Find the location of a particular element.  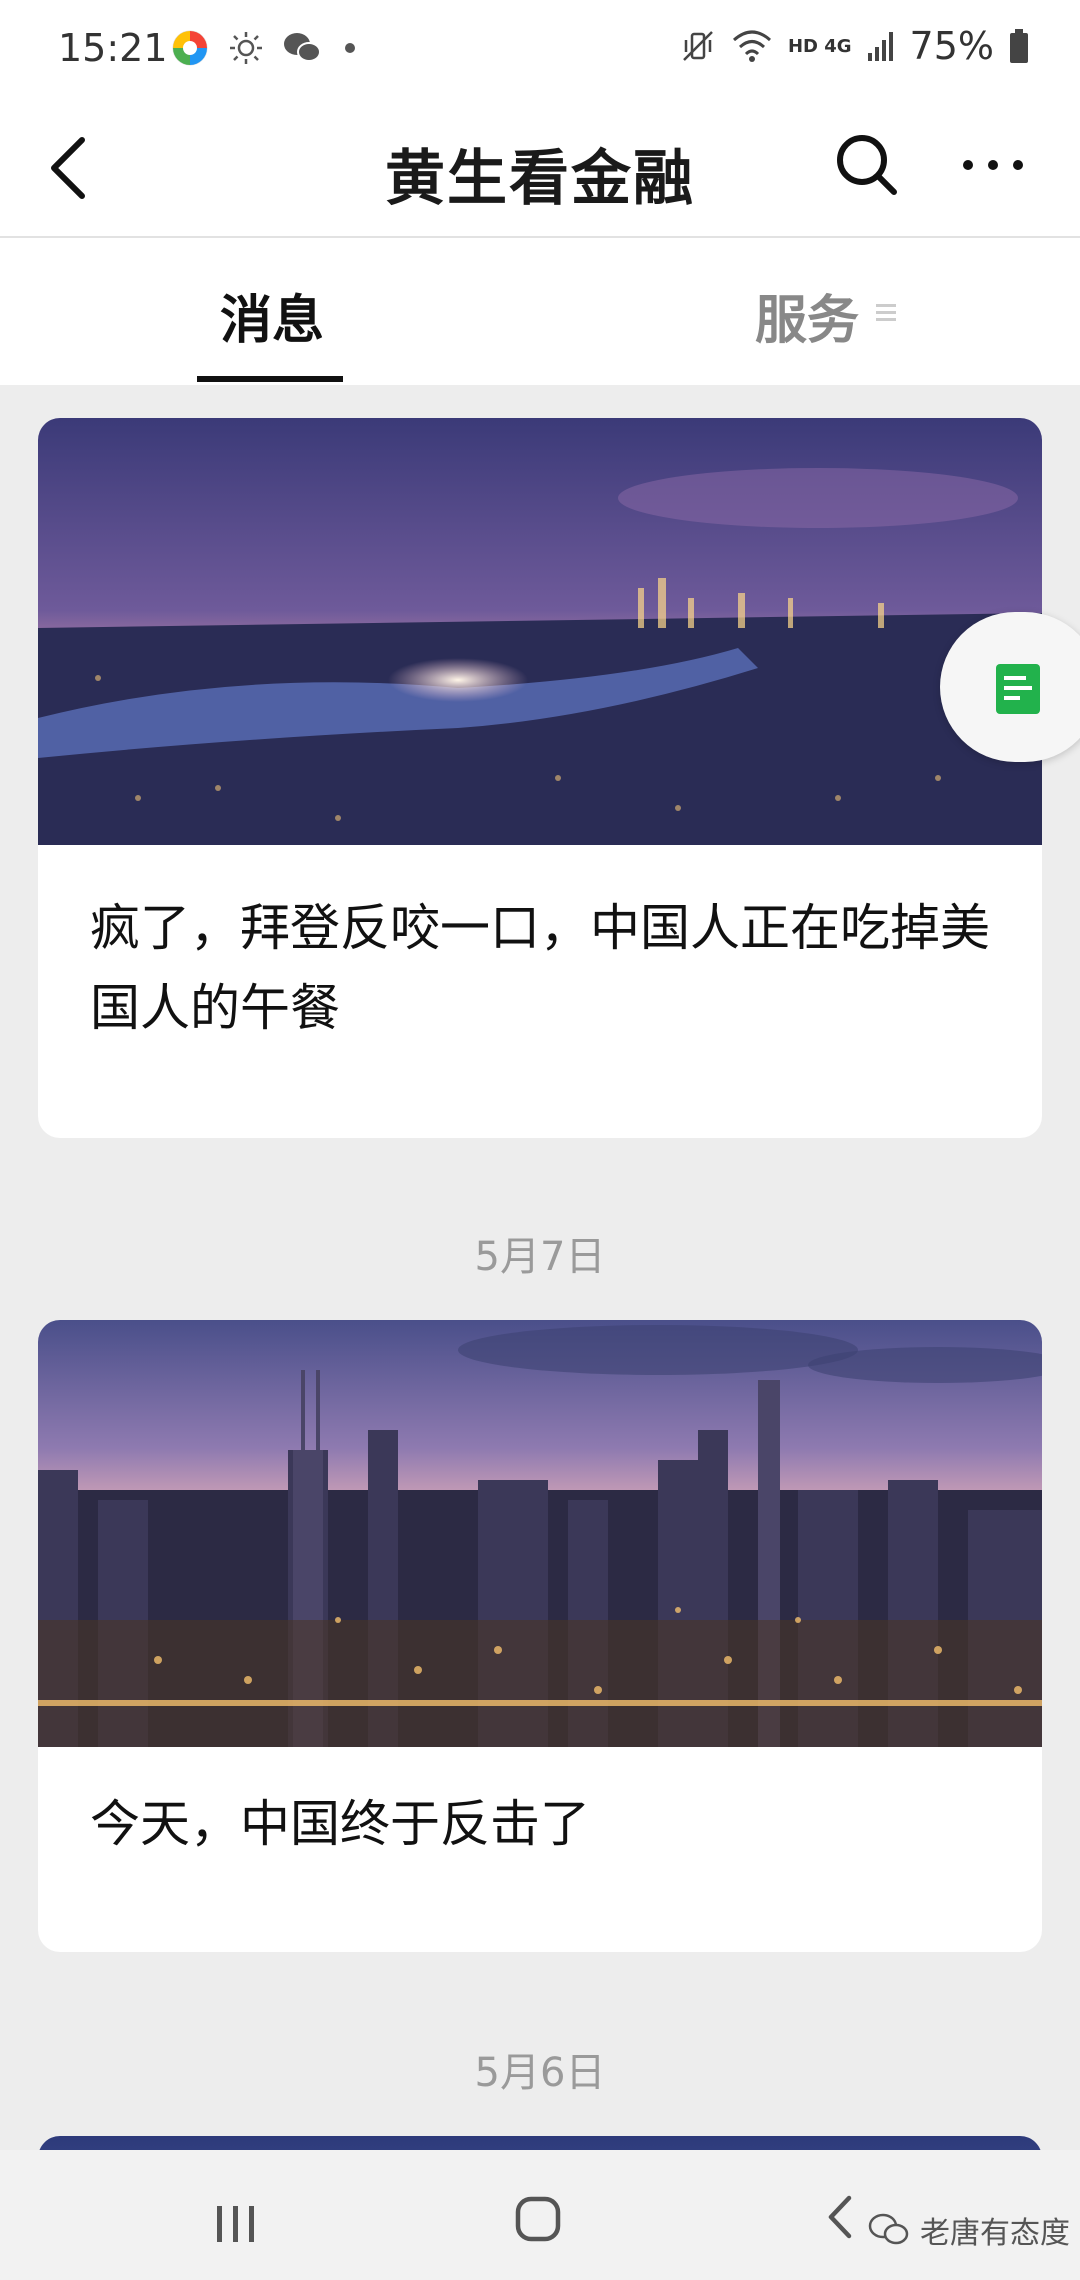

tab-services: 服务 is located at coordinates (807, 315).